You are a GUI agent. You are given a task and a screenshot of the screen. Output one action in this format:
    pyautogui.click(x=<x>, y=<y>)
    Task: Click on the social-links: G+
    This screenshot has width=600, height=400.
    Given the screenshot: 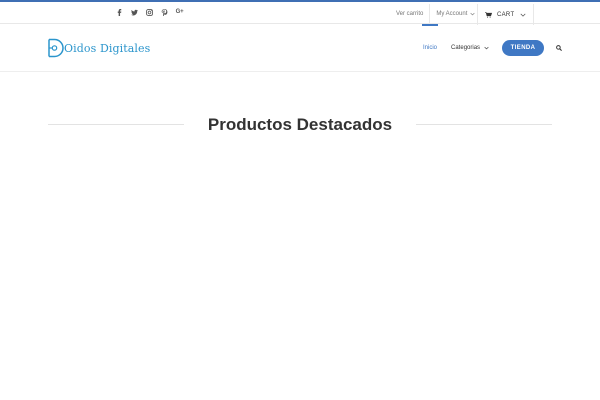 What is the action you would take?
    pyautogui.click(x=149, y=12)
    